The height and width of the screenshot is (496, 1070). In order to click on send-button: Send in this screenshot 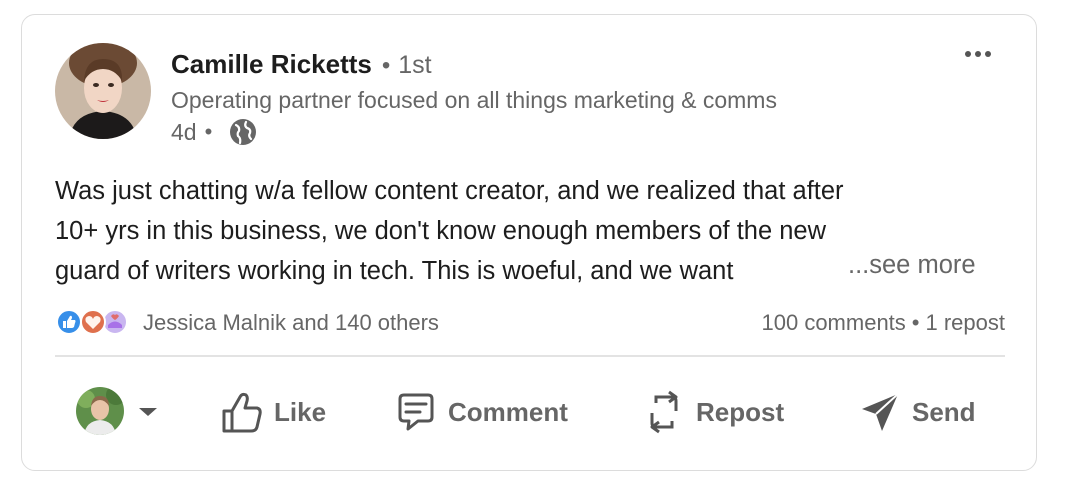, I will do `click(917, 412)`.